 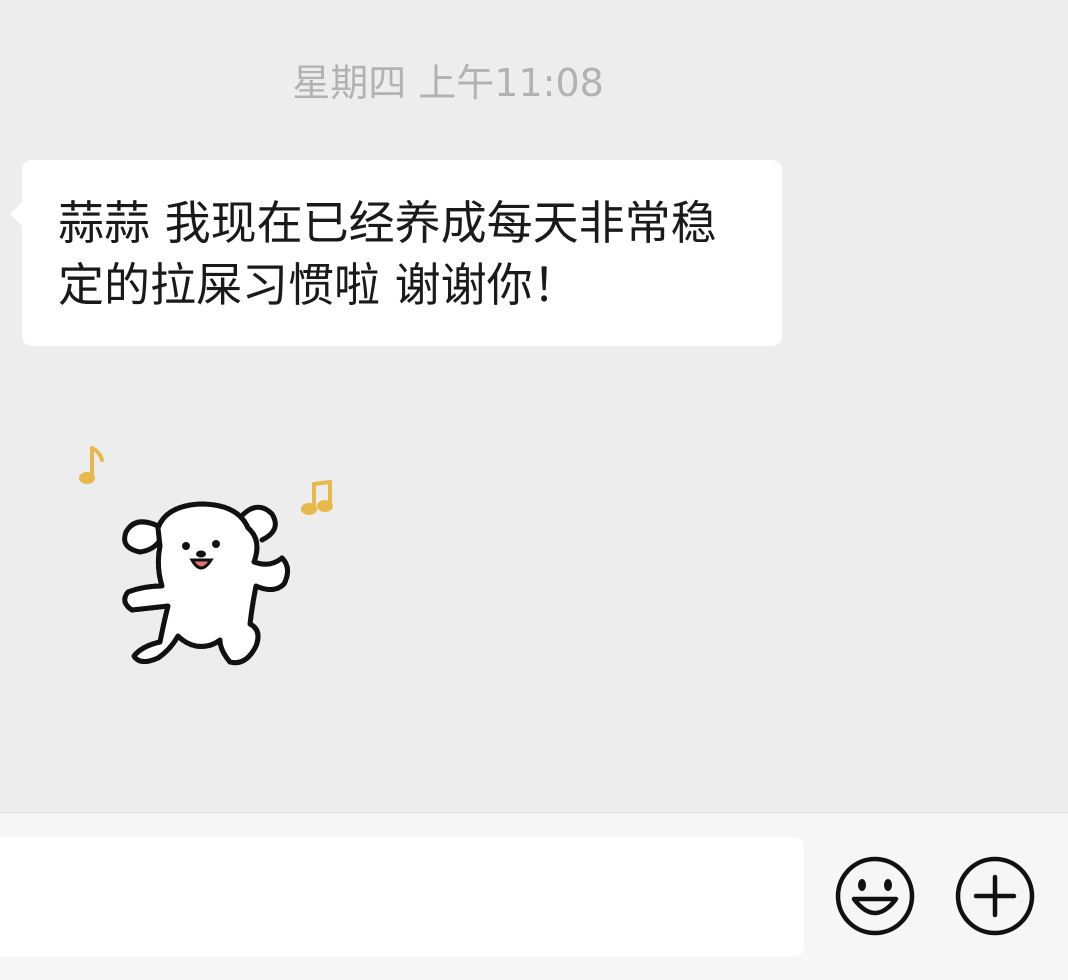 I want to click on message-input, so click(x=402, y=897).